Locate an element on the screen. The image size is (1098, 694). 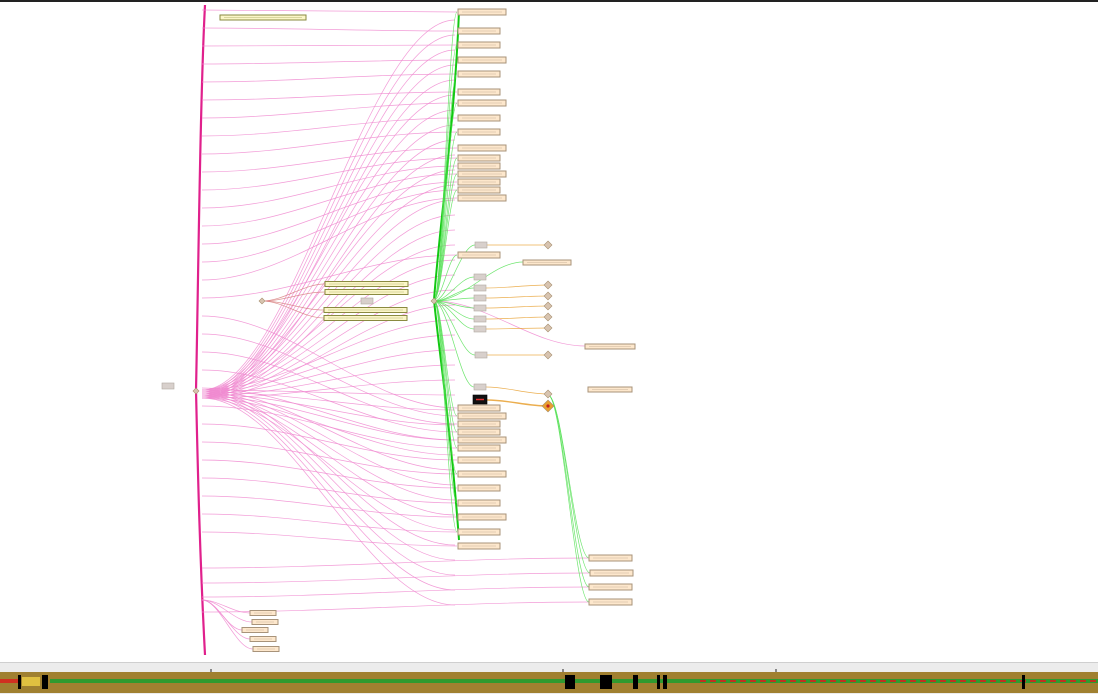
timeline-track is located at coordinates (549, 682).